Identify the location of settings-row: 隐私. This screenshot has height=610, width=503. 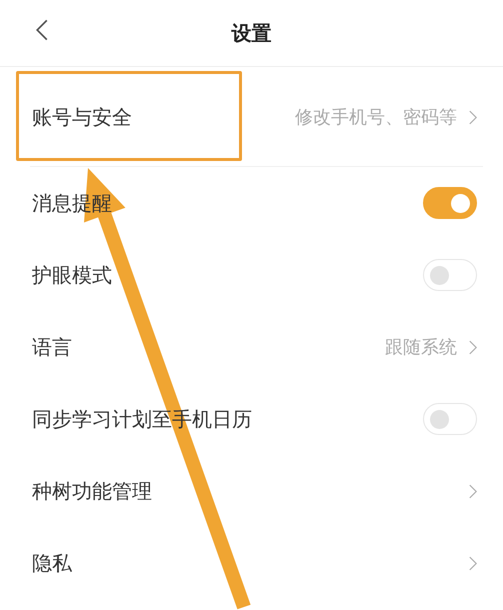
(251, 563).